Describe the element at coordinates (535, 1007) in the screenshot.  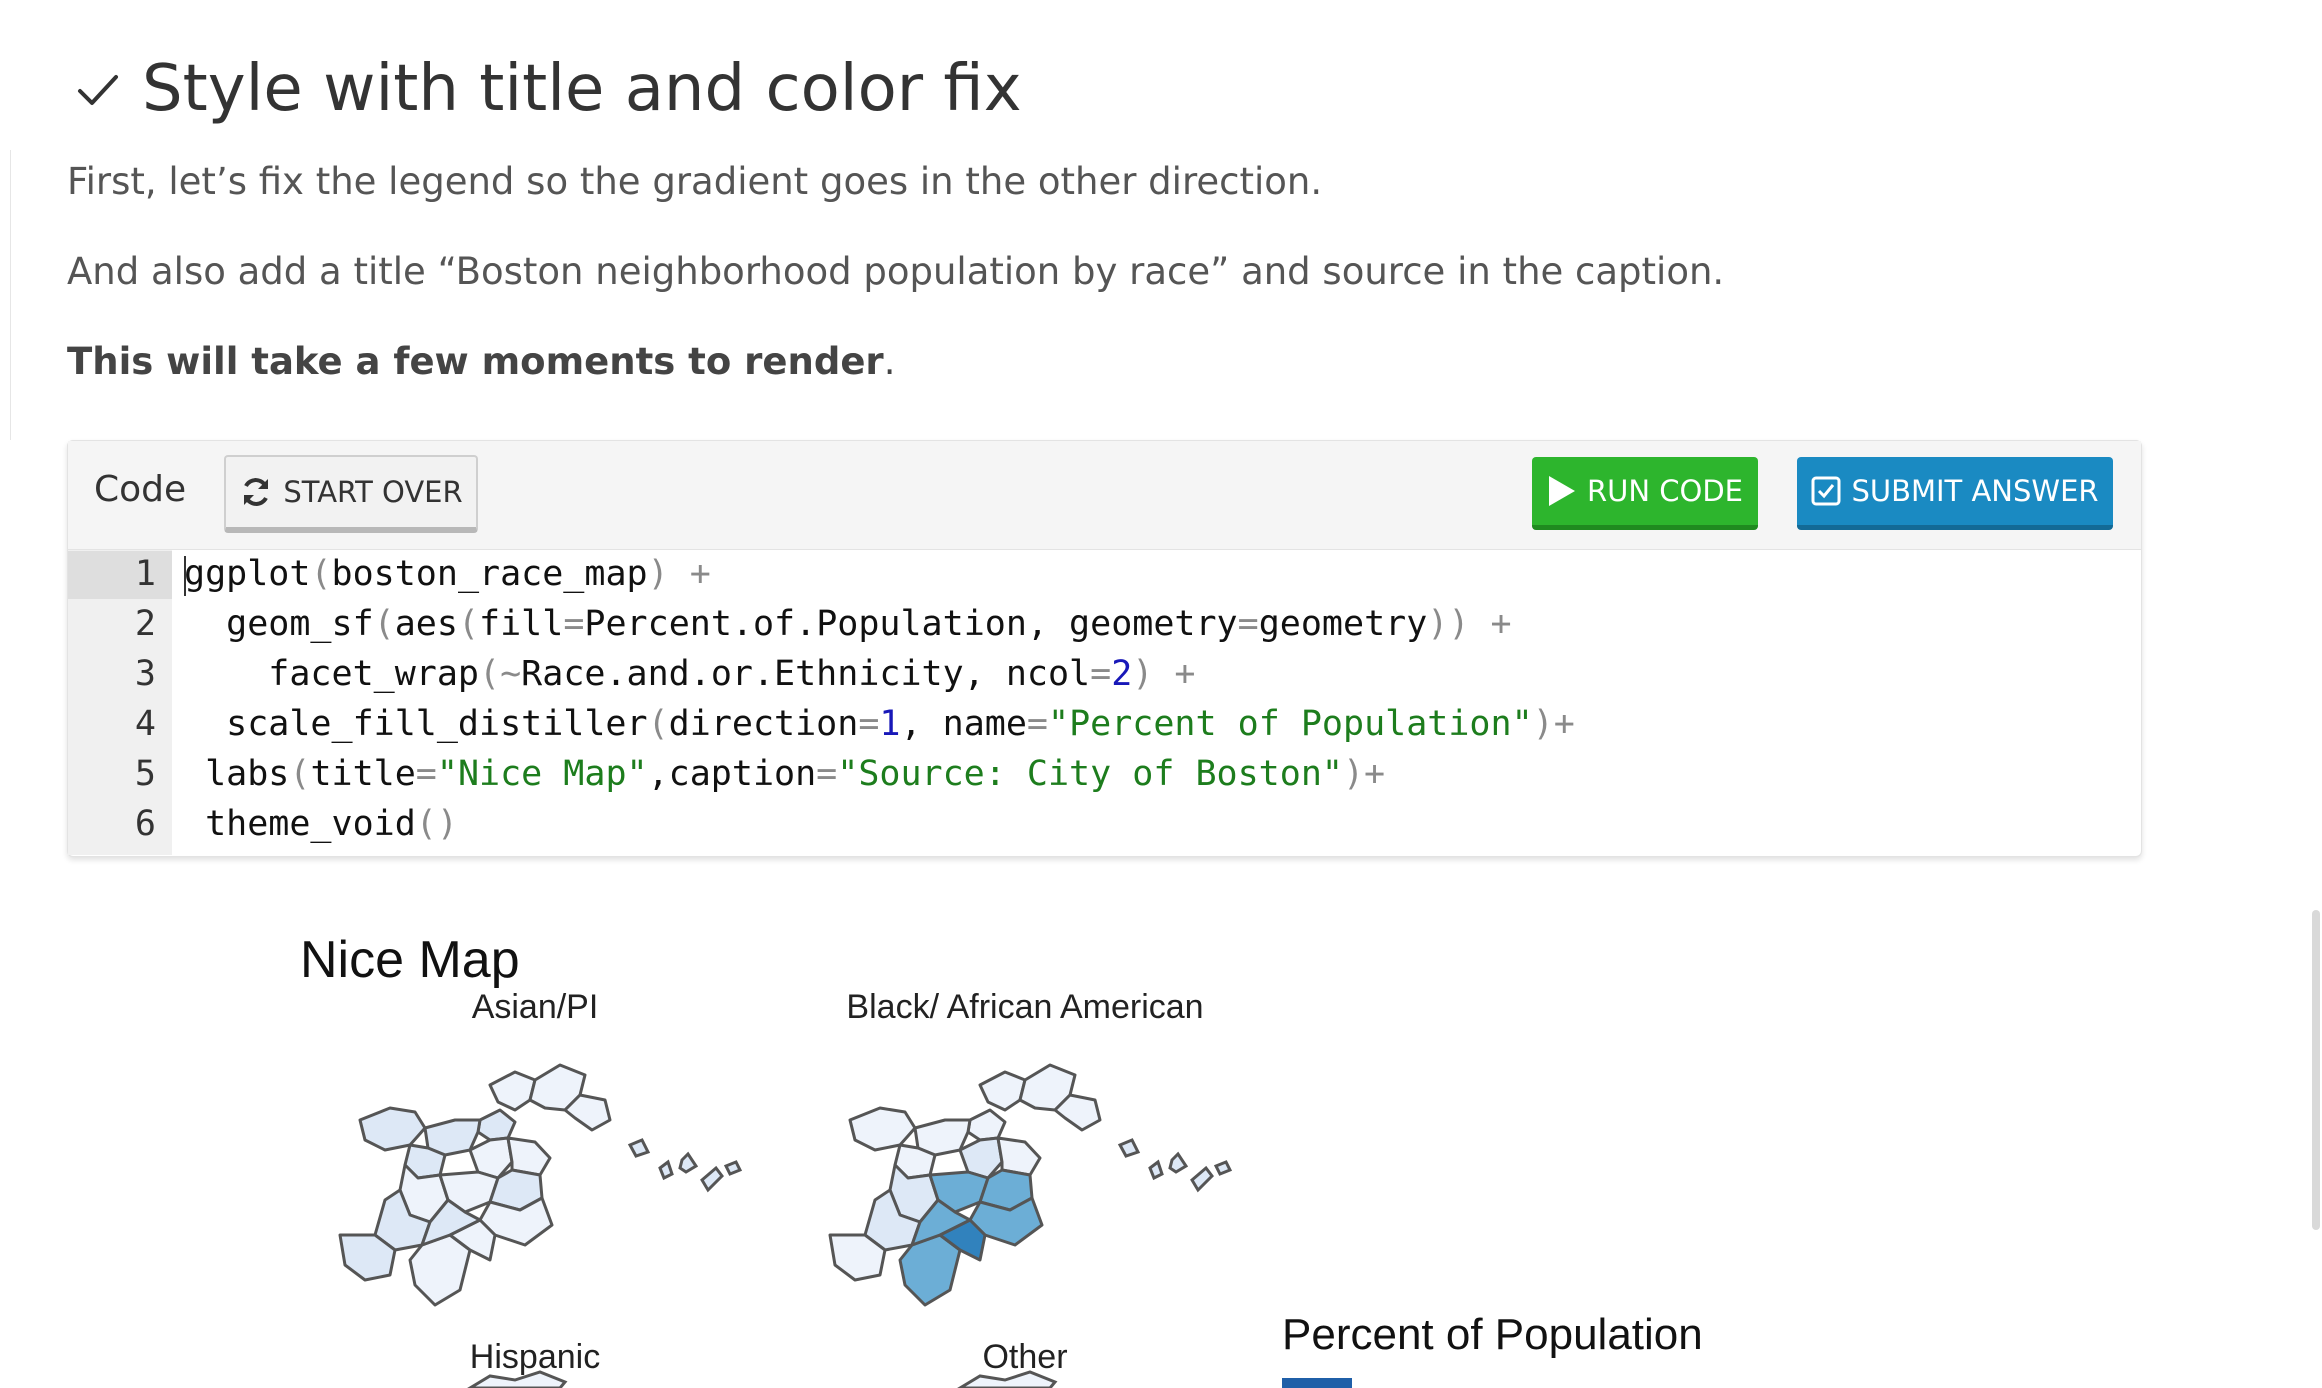
I see `facet-label-asian-pi: Asian/PI` at that location.